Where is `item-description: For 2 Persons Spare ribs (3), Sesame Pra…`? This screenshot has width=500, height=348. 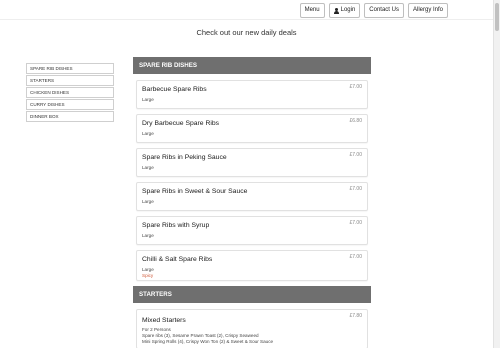
item-description: For 2 Persons Spare ribs (3), Sesame Pra… is located at coordinates (254, 336).